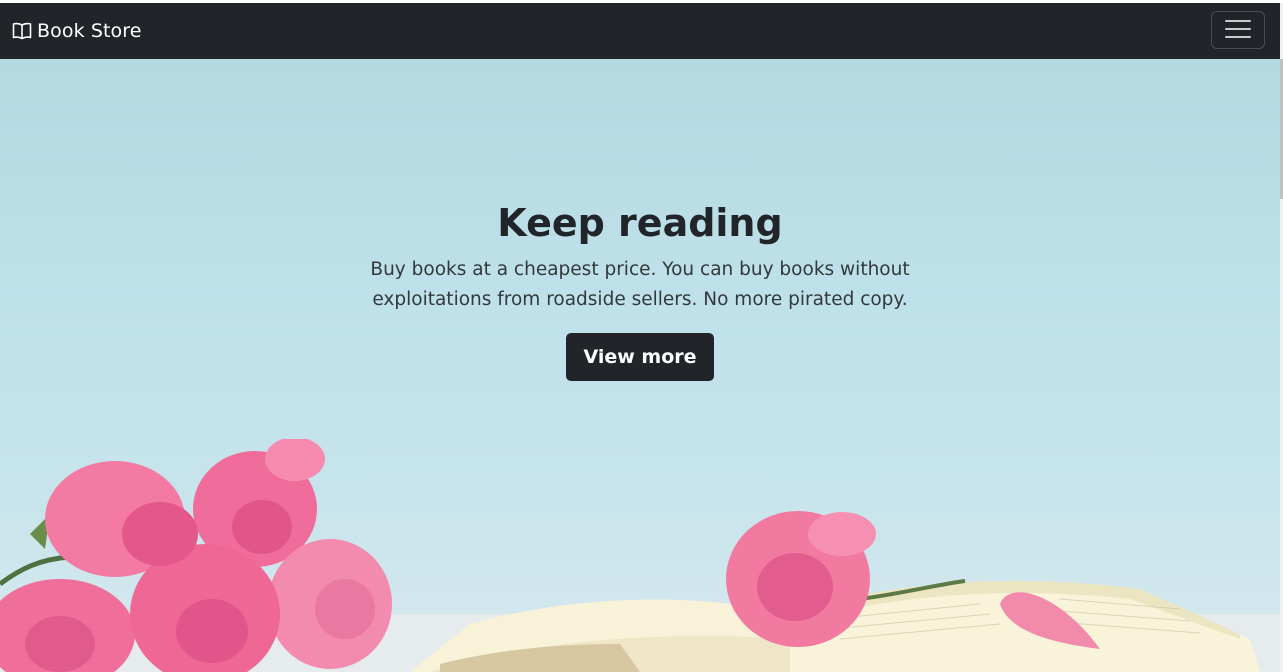 The width and height of the screenshot is (1283, 672). Describe the element at coordinates (640, 357) in the screenshot. I see `view-more-button: View more` at that location.